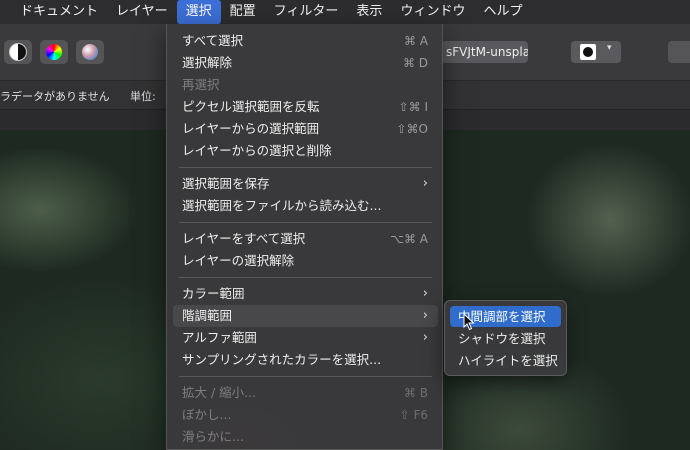 The width and height of the screenshot is (690, 450). What do you see at coordinates (369, 12) in the screenshot?
I see `menu-view: 表示` at bounding box center [369, 12].